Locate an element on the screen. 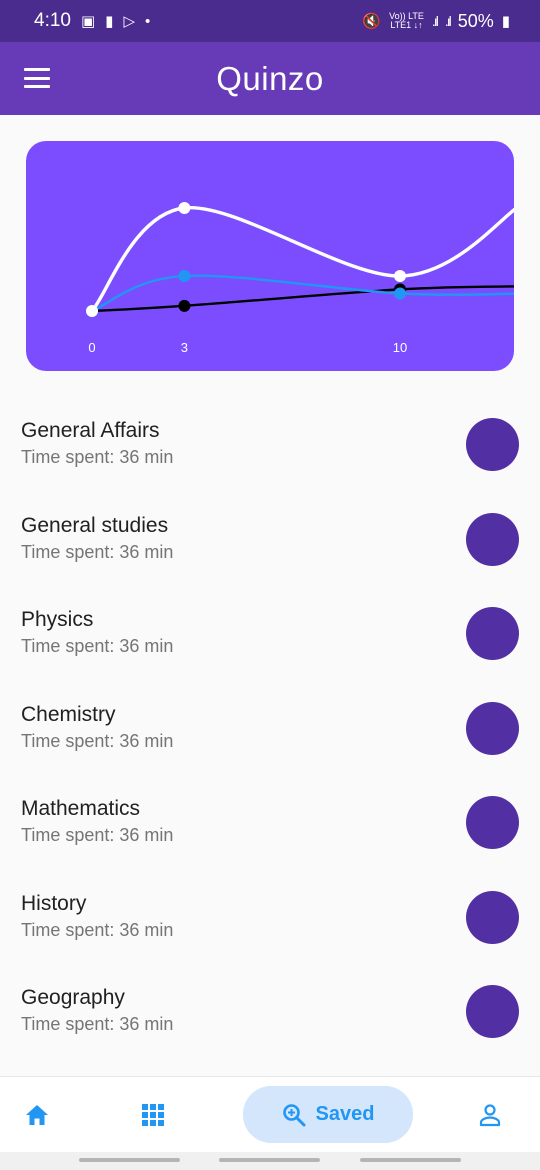 This screenshot has height=1170, width=540. network-bottom: LTE1 ↓↑ is located at coordinates (406, 25).